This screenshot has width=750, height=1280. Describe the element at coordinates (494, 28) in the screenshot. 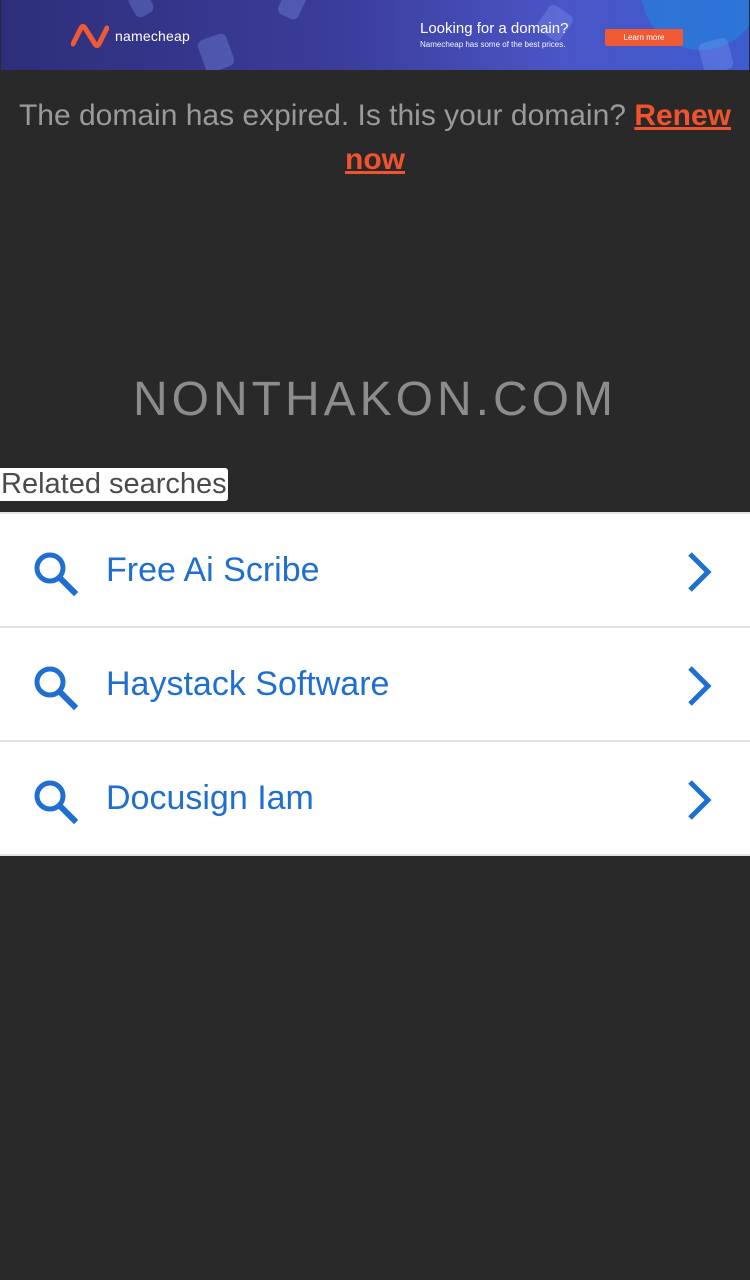

I see `ad-title: Looking for a domain?` at that location.